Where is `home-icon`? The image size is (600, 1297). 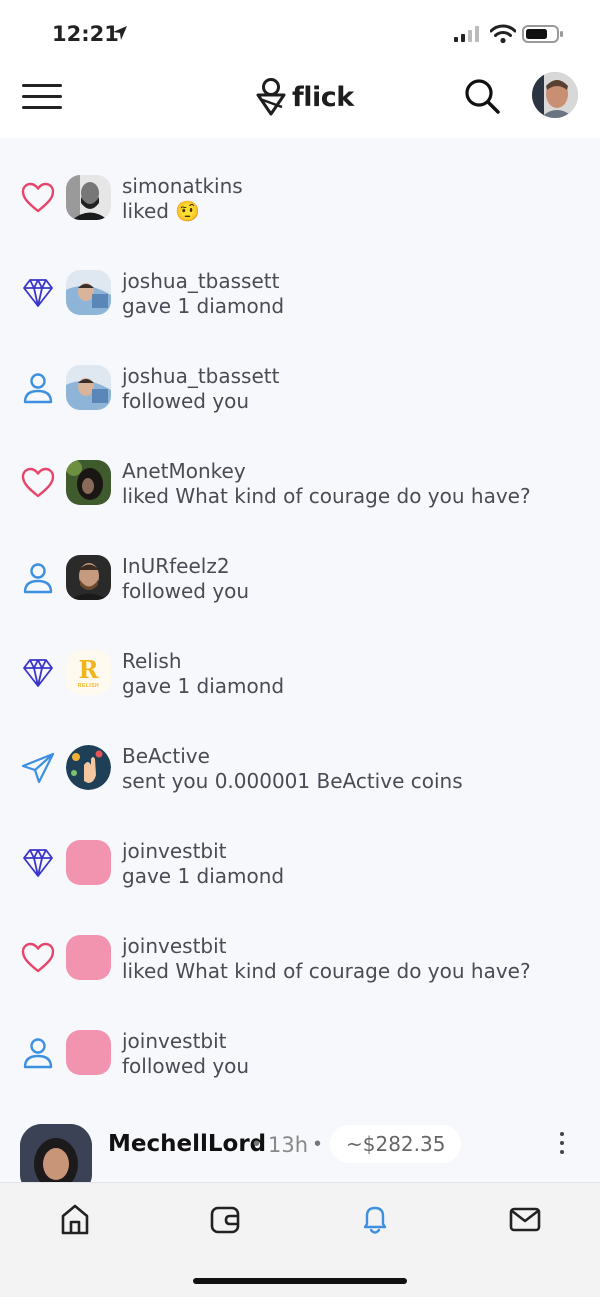 home-icon is located at coordinates (75, 1219).